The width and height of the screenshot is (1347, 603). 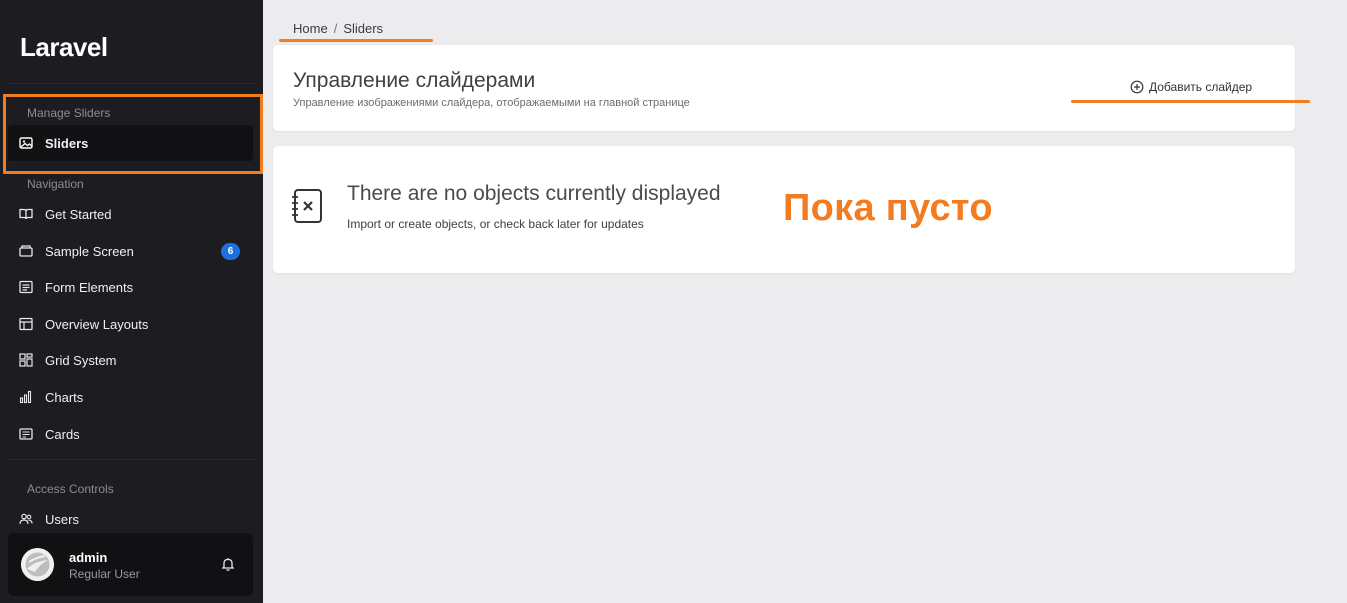 What do you see at coordinates (97, 324) in the screenshot?
I see `sidebar-item-label: Overview Layouts` at bounding box center [97, 324].